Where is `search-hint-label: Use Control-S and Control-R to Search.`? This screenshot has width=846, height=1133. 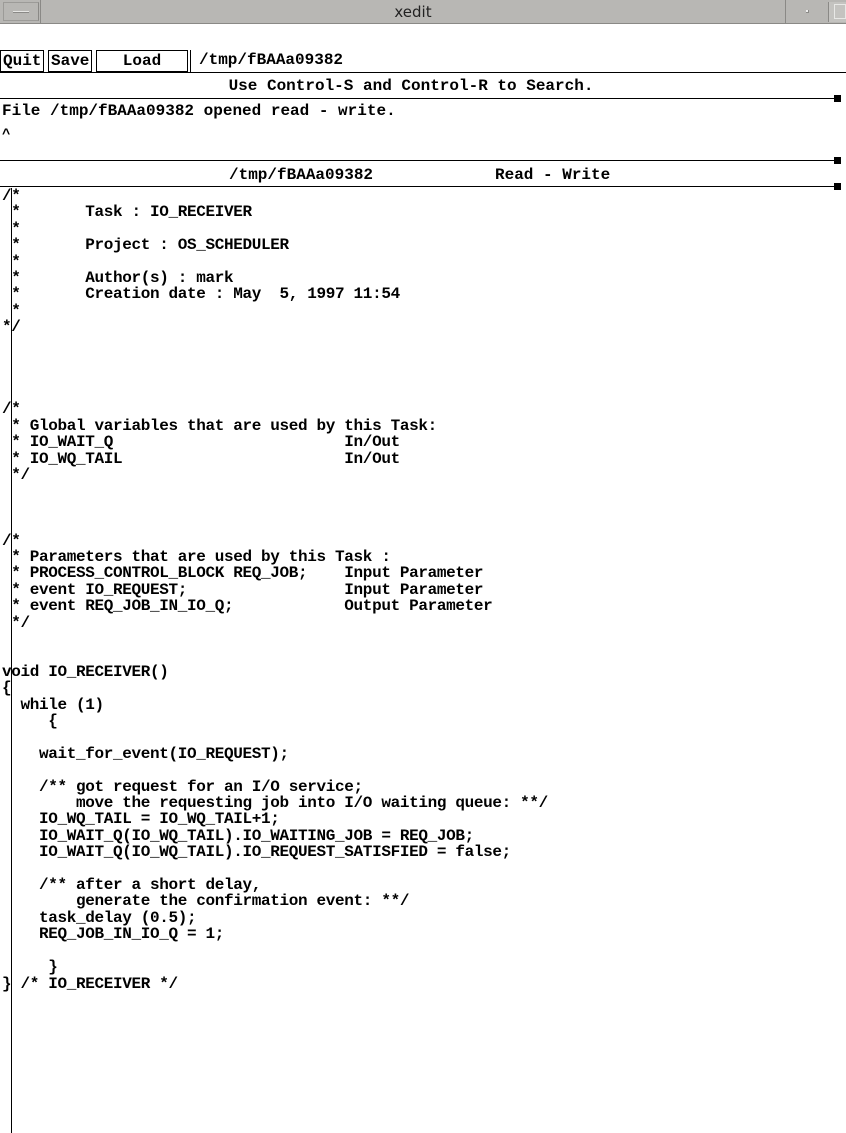 search-hint-label: Use Control-S and Control-R to Search. is located at coordinates (411, 86).